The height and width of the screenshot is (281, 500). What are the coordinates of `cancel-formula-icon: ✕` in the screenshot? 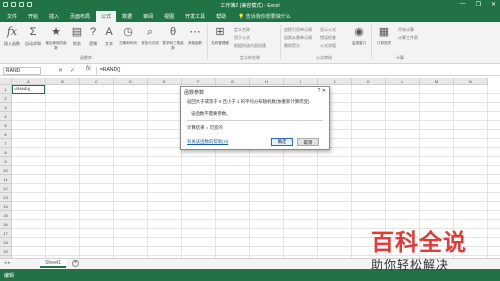 It's located at (60, 70).